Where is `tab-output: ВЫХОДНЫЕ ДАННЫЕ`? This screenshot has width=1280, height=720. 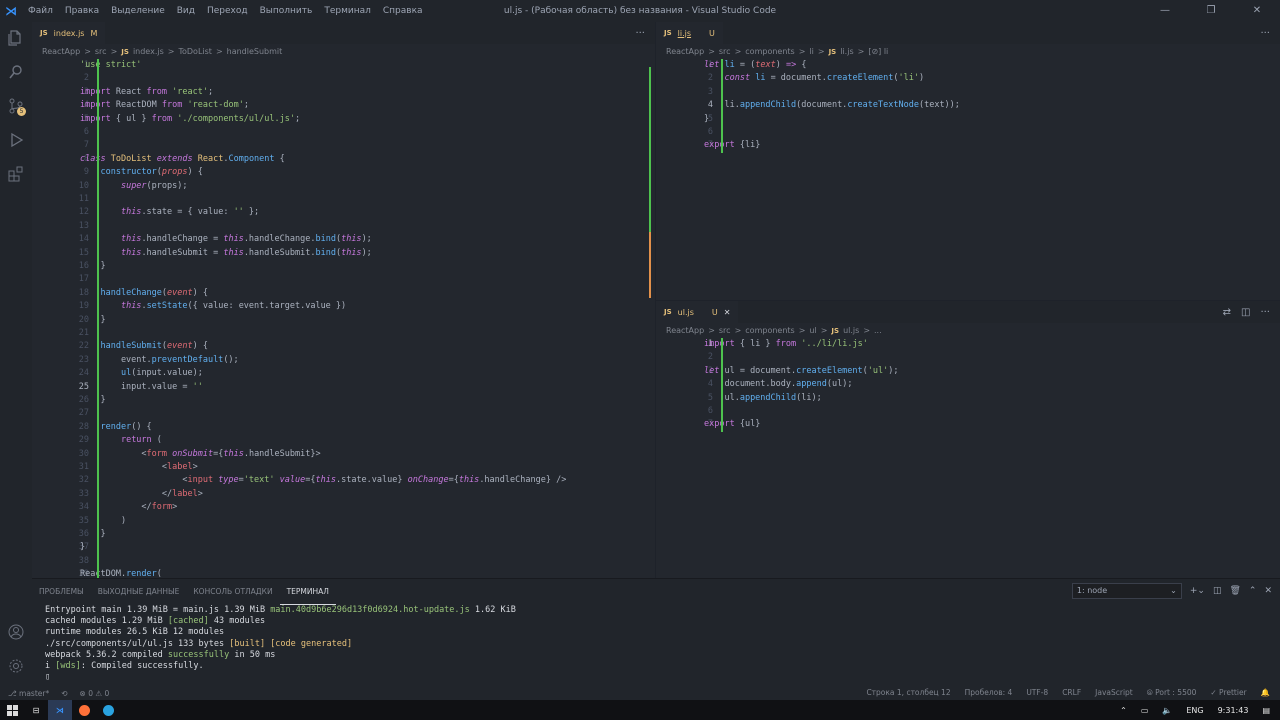 tab-output: ВЫХОДНЫЕ ДАННЫЕ is located at coordinates (139, 592).